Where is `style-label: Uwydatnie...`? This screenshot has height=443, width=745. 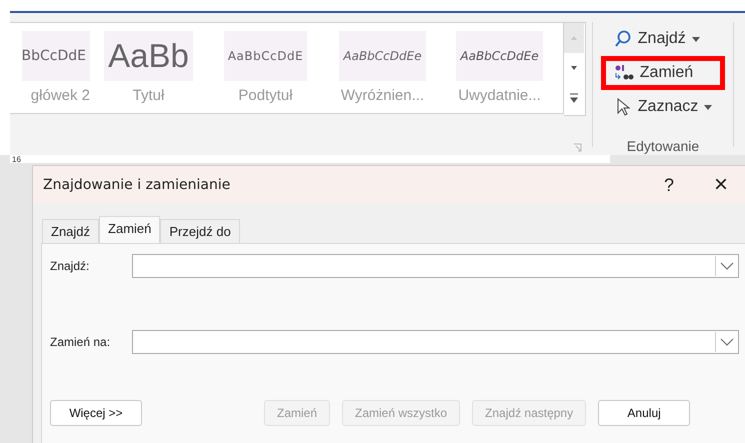 style-label: Uwydatnie... is located at coordinates (499, 95).